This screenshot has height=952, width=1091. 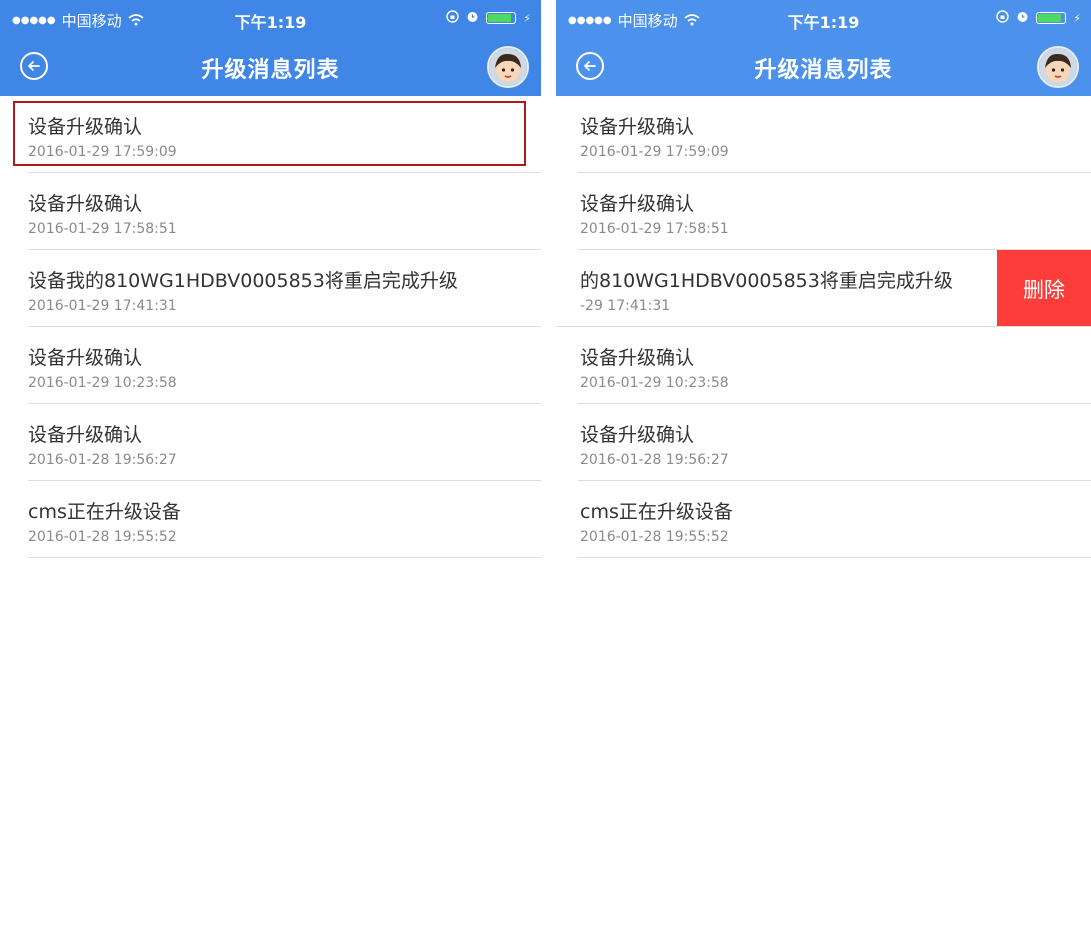 What do you see at coordinates (1044, 288) in the screenshot?
I see `delete-button: 删除` at bounding box center [1044, 288].